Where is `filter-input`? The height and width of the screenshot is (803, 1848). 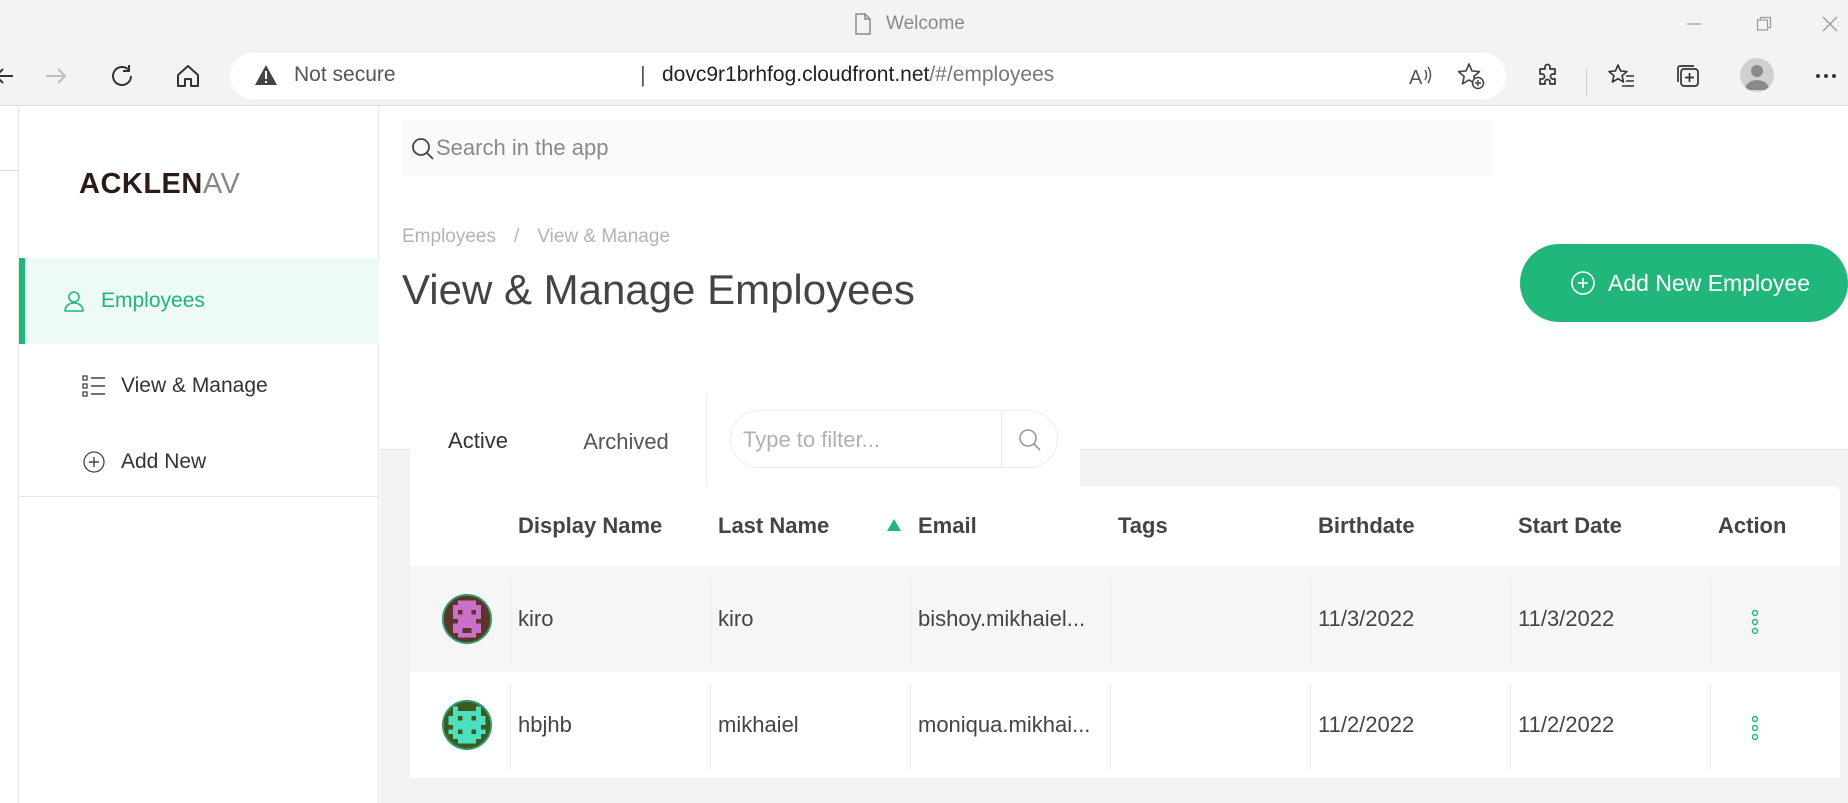
filter-input is located at coordinates (873, 440).